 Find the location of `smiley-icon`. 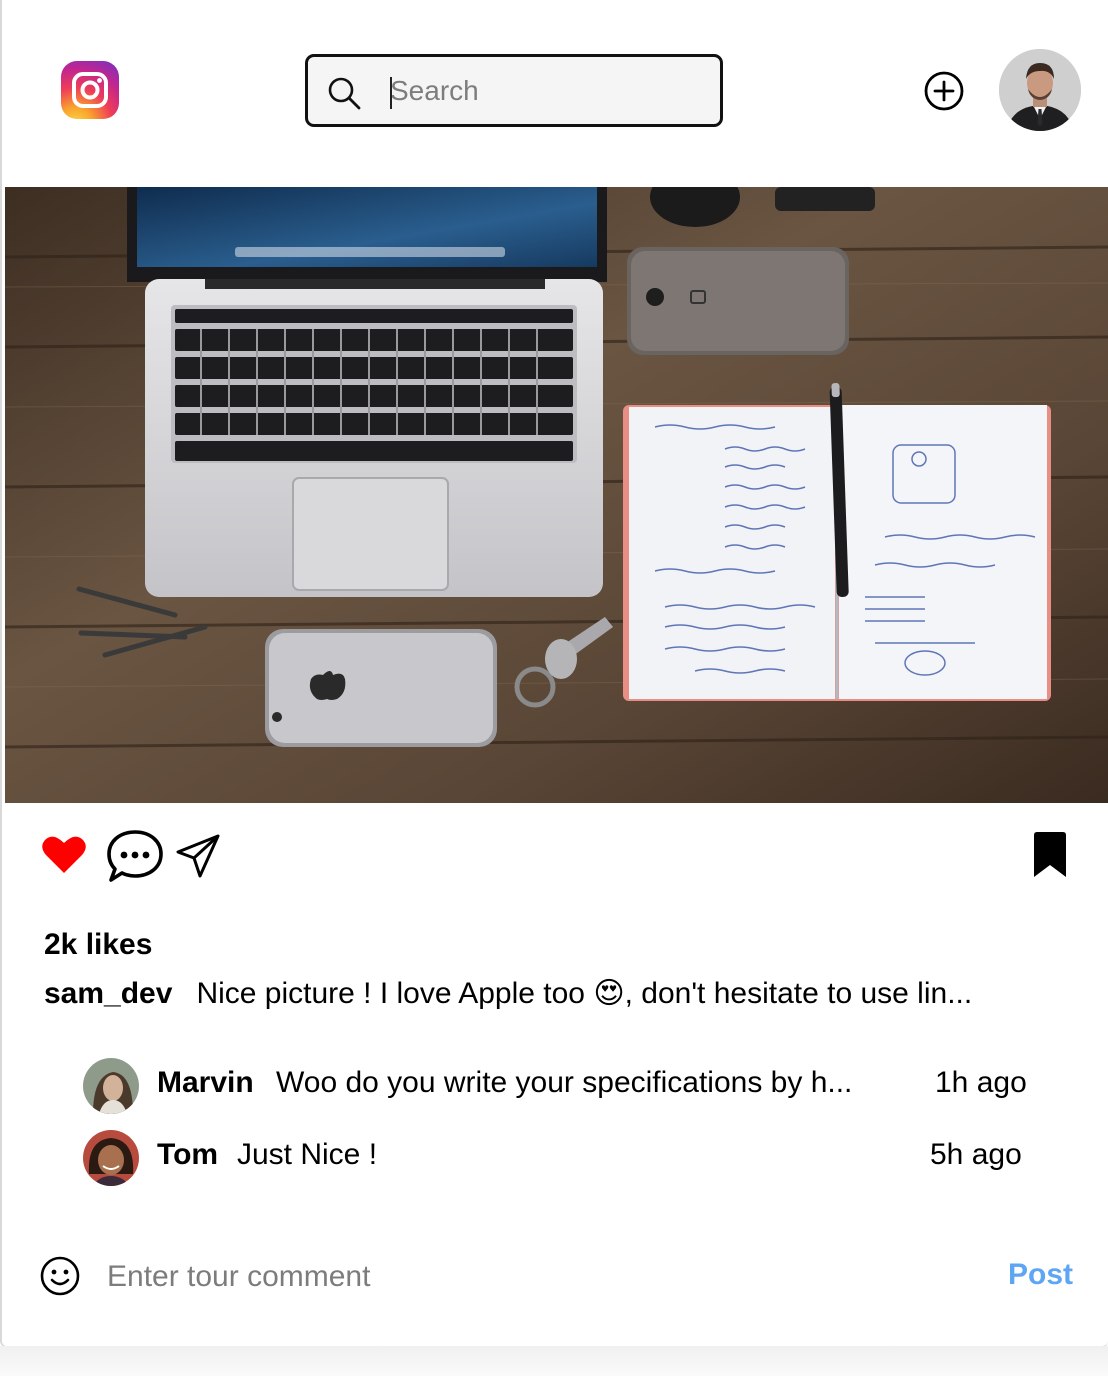

smiley-icon is located at coordinates (60, 1276).